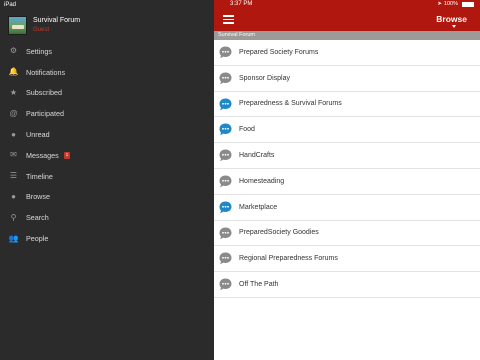 The width and height of the screenshot is (480, 360). What do you see at coordinates (38, 197) in the screenshot?
I see `sidebar-item-label: Browse` at bounding box center [38, 197].